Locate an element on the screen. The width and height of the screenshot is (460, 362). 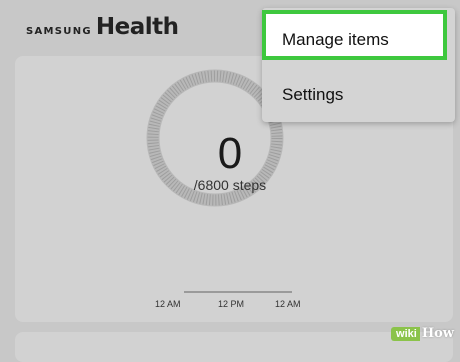
next-card is located at coordinates (234, 347).